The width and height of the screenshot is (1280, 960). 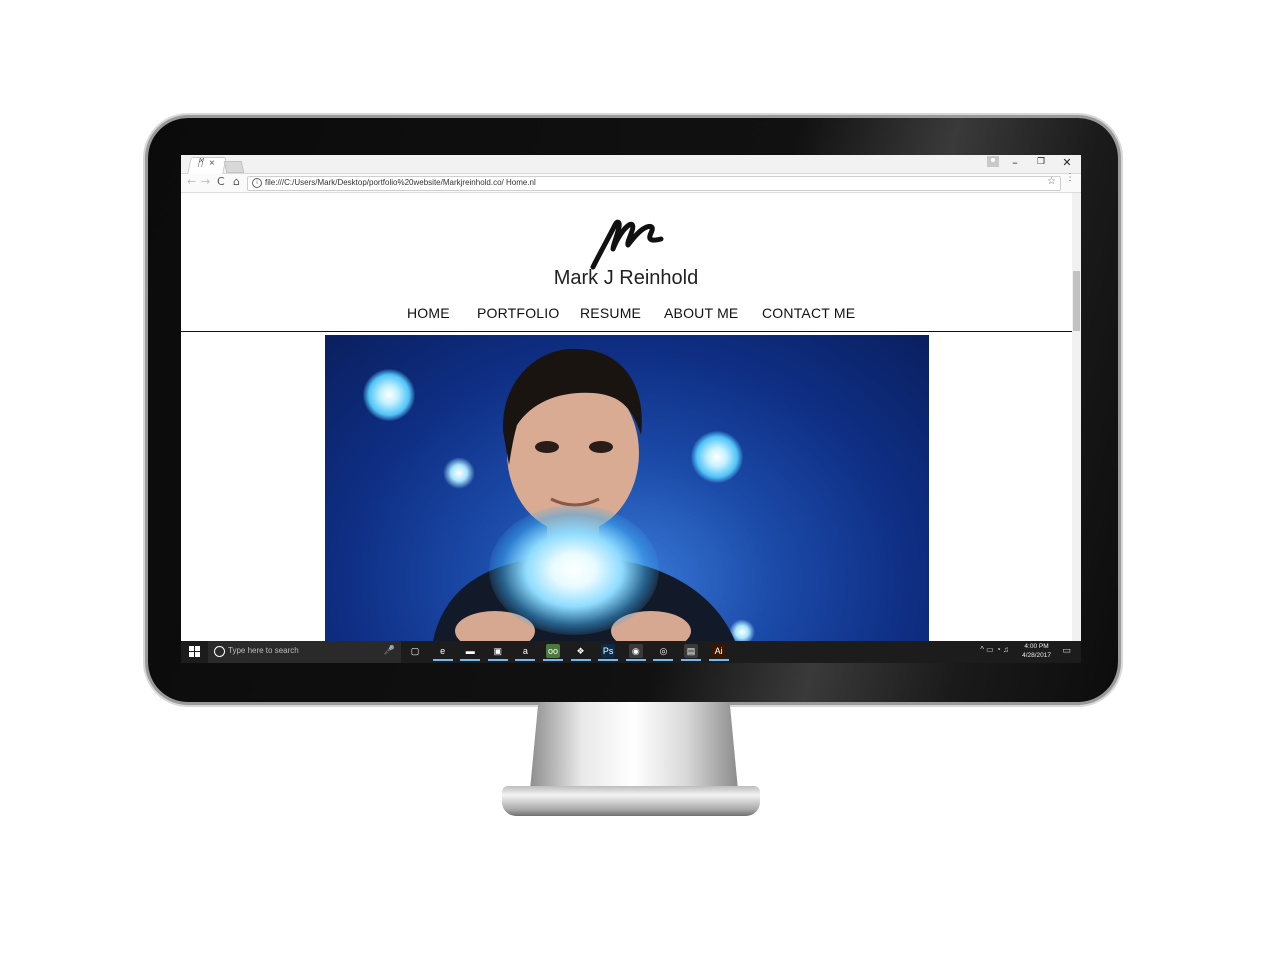 I want to click on file-explorer-icon: ▬, so click(x=470, y=652).